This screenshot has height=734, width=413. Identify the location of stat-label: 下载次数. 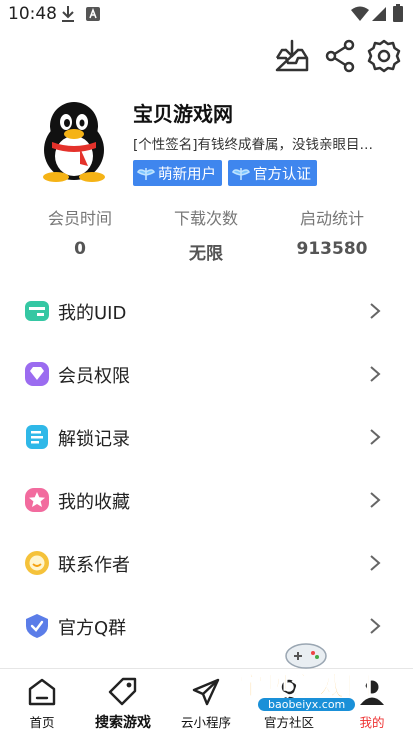
(205, 218).